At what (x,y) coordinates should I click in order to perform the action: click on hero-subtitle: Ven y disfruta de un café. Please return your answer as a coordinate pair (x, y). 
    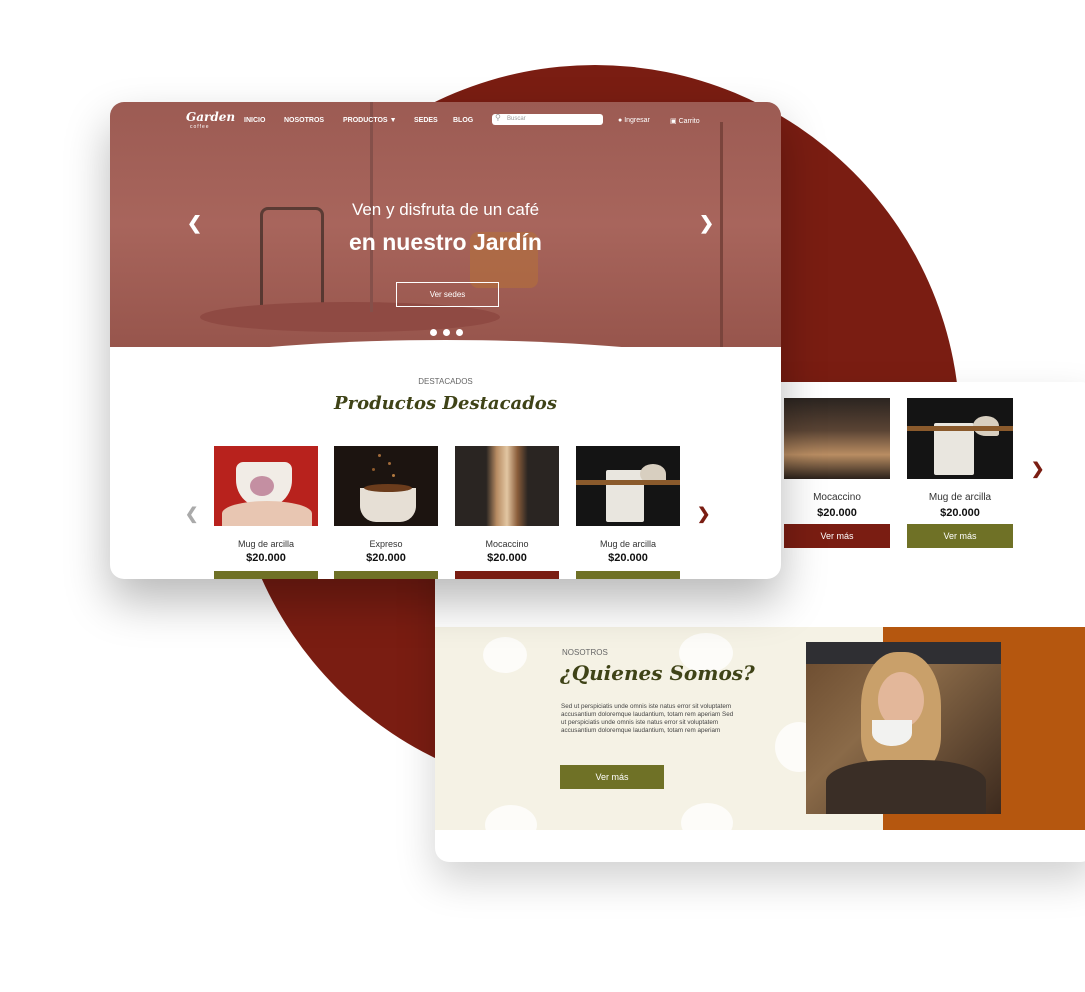
    Looking at the image, I should click on (445, 209).